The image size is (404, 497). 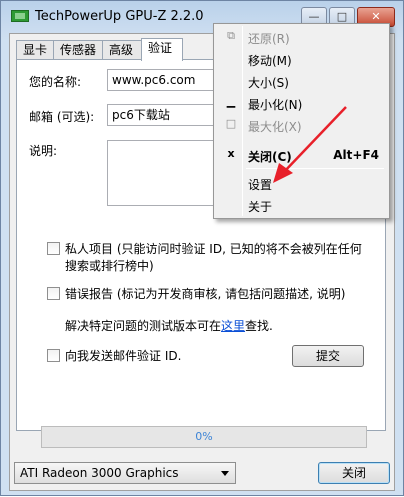 What do you see at coordinates (314, 140) in the screenshot?
I see `annotation-arrow-shaft` at bounding box center [314, 140].